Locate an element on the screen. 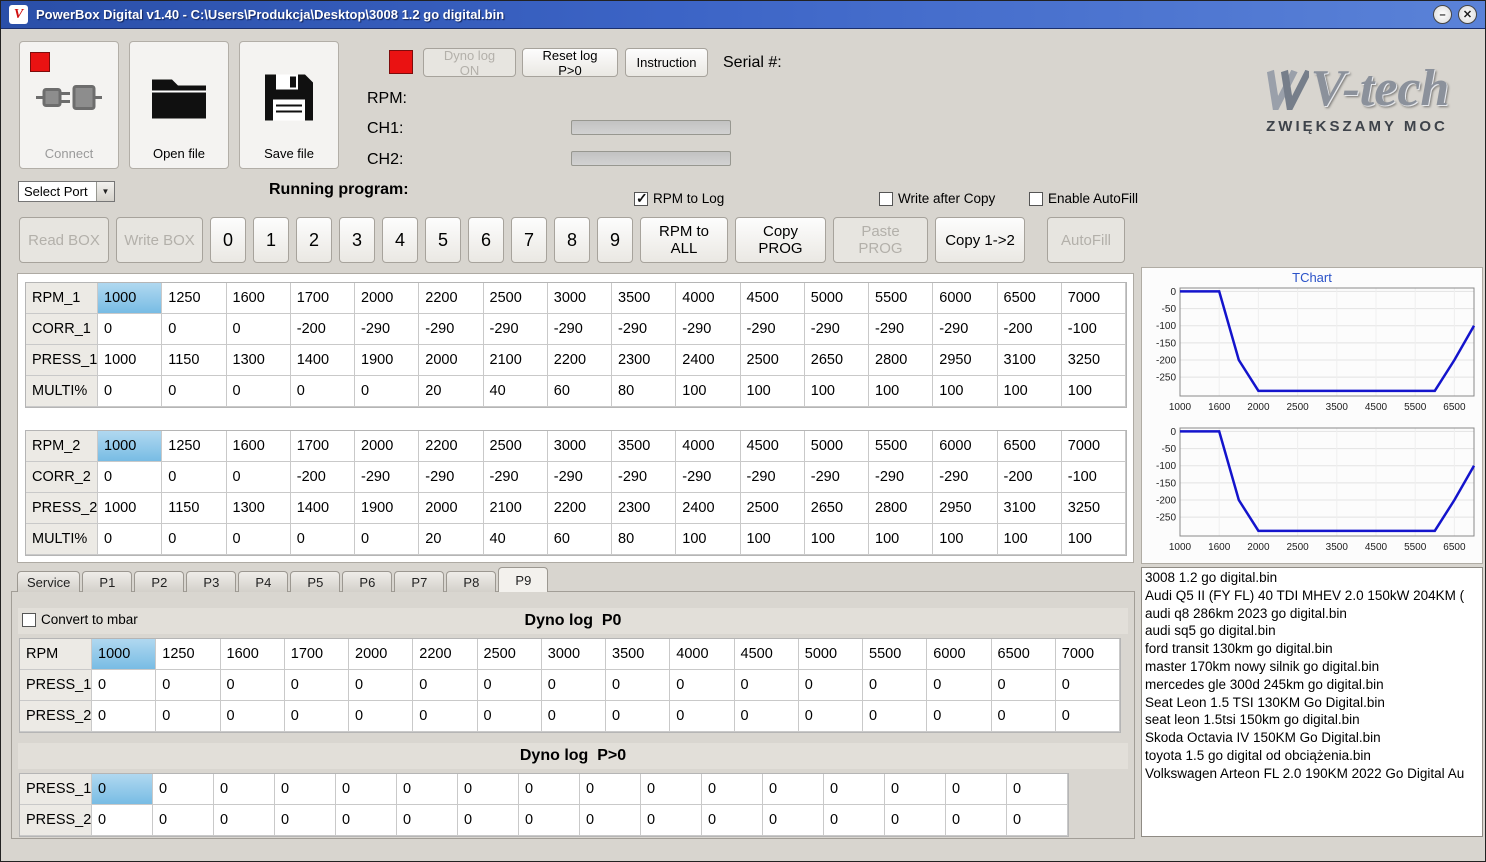 The width and height of the screenshot is (1486, 862). table-cell: -200 is located at coordinates (1029, 329).